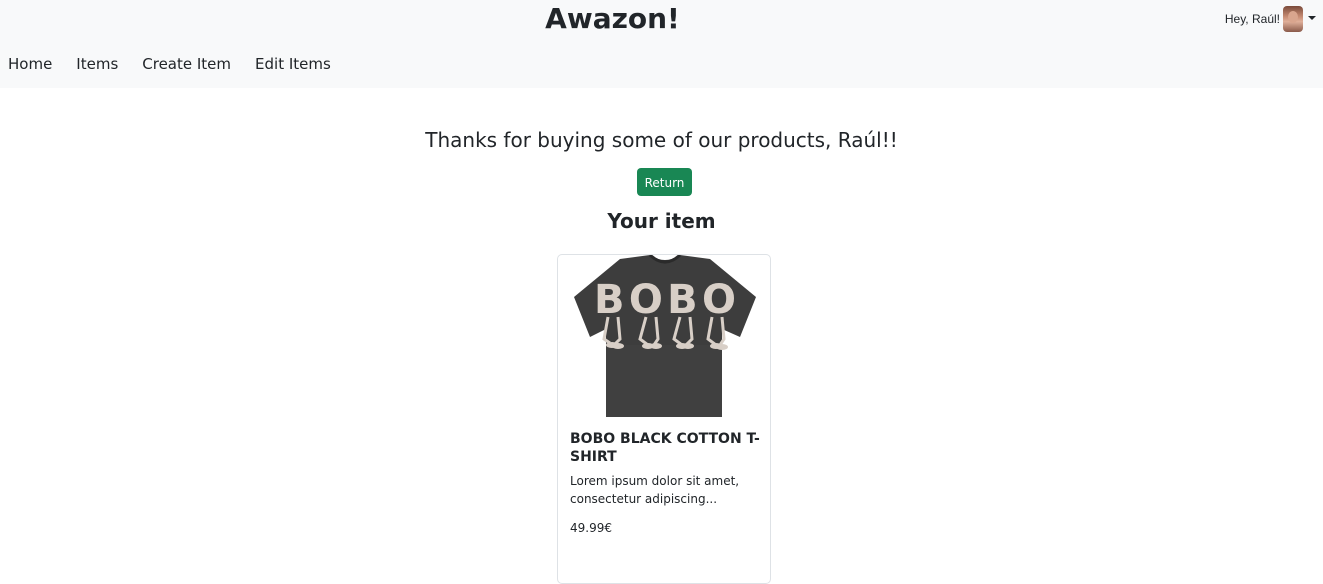 This screenshot has width=1323, height=584. Describe the element at coordinates (665, 336) in the screenshot. I see `product-image: BOBO` at that location.